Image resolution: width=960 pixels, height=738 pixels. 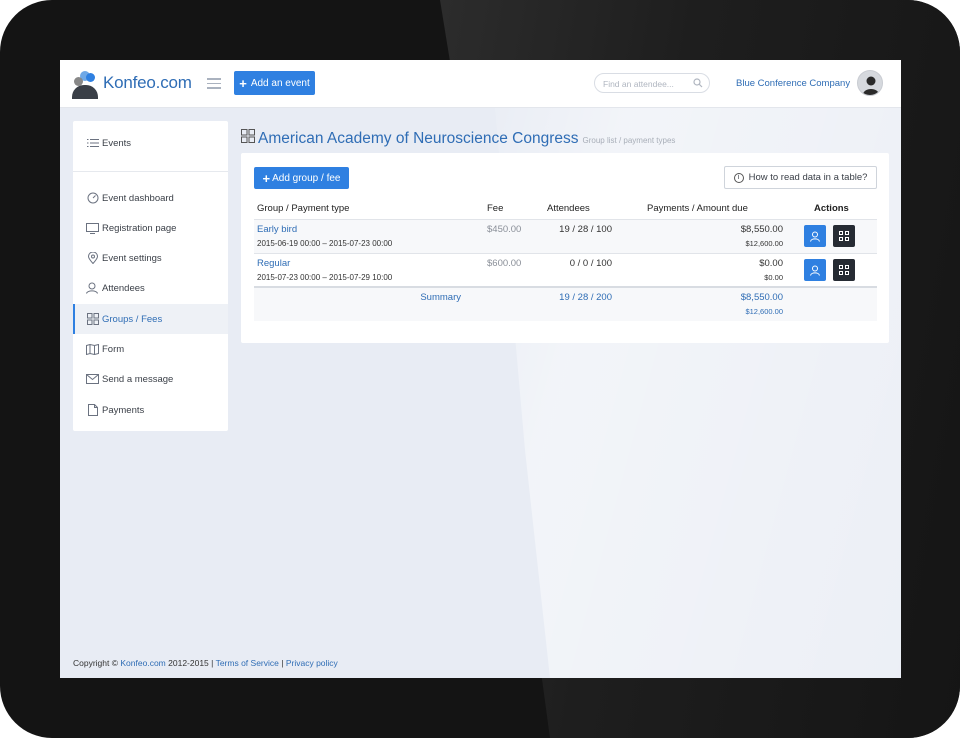 What do you see at coordinates (147, 82) in the screenshot?
I see `logo-text: Konfeo.com` at bounding box center [147, 82].